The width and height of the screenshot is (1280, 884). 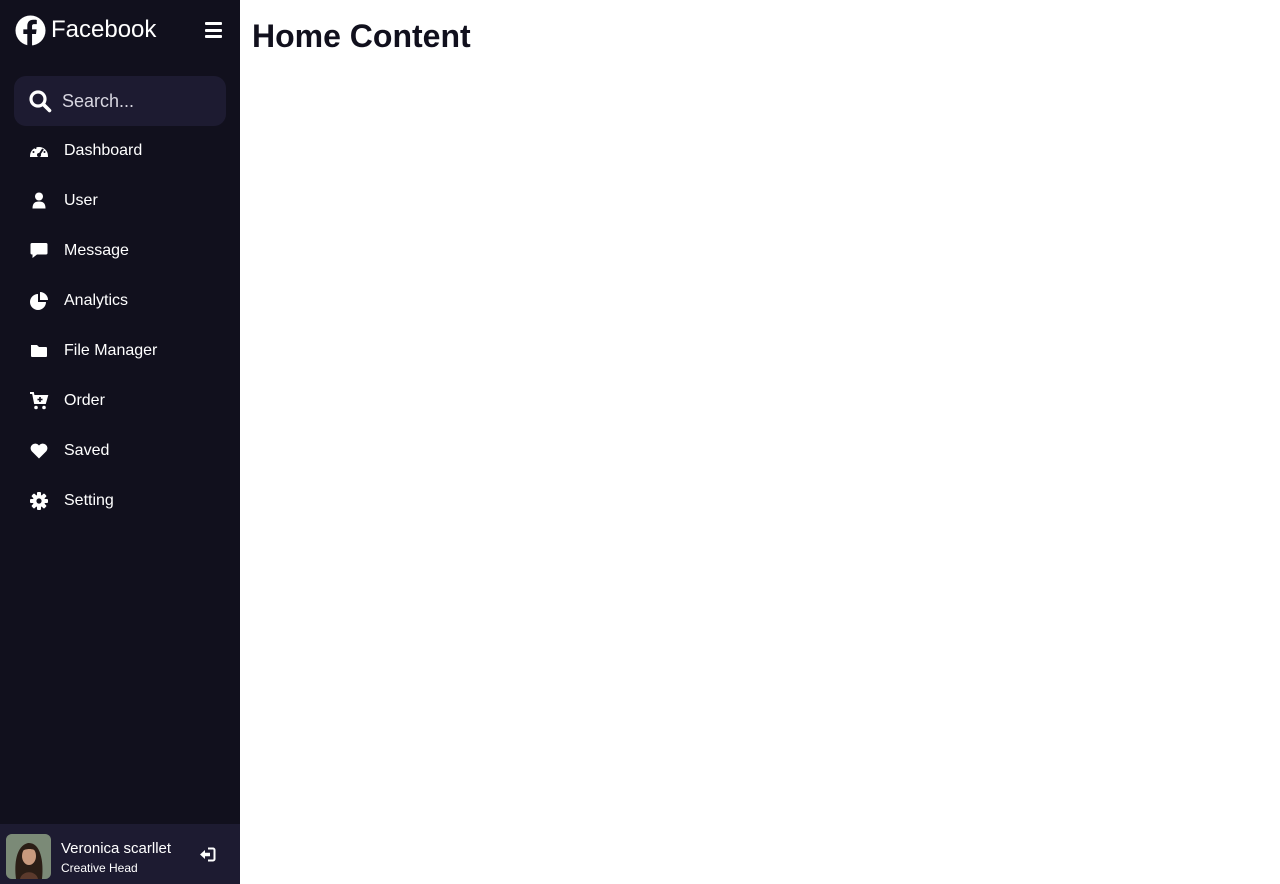 What do you see at coordinates (361, 36) in the screenshot?
I see `page-title: Home Content` at bounding box center [361, 36].